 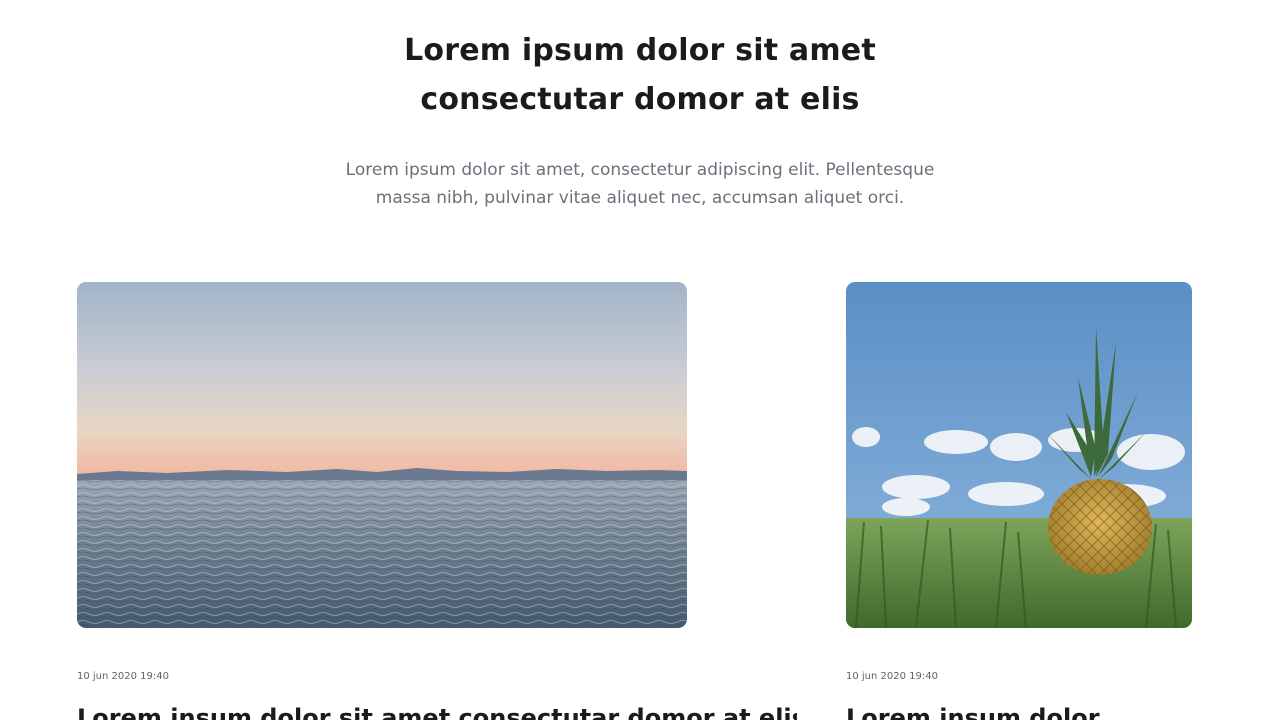 What do you see at coordinates (640, 50) in the screenshot?
I see `section-heading-line-1: Lorem ipsum dolor sit amet` at bounding box center [640, 50].